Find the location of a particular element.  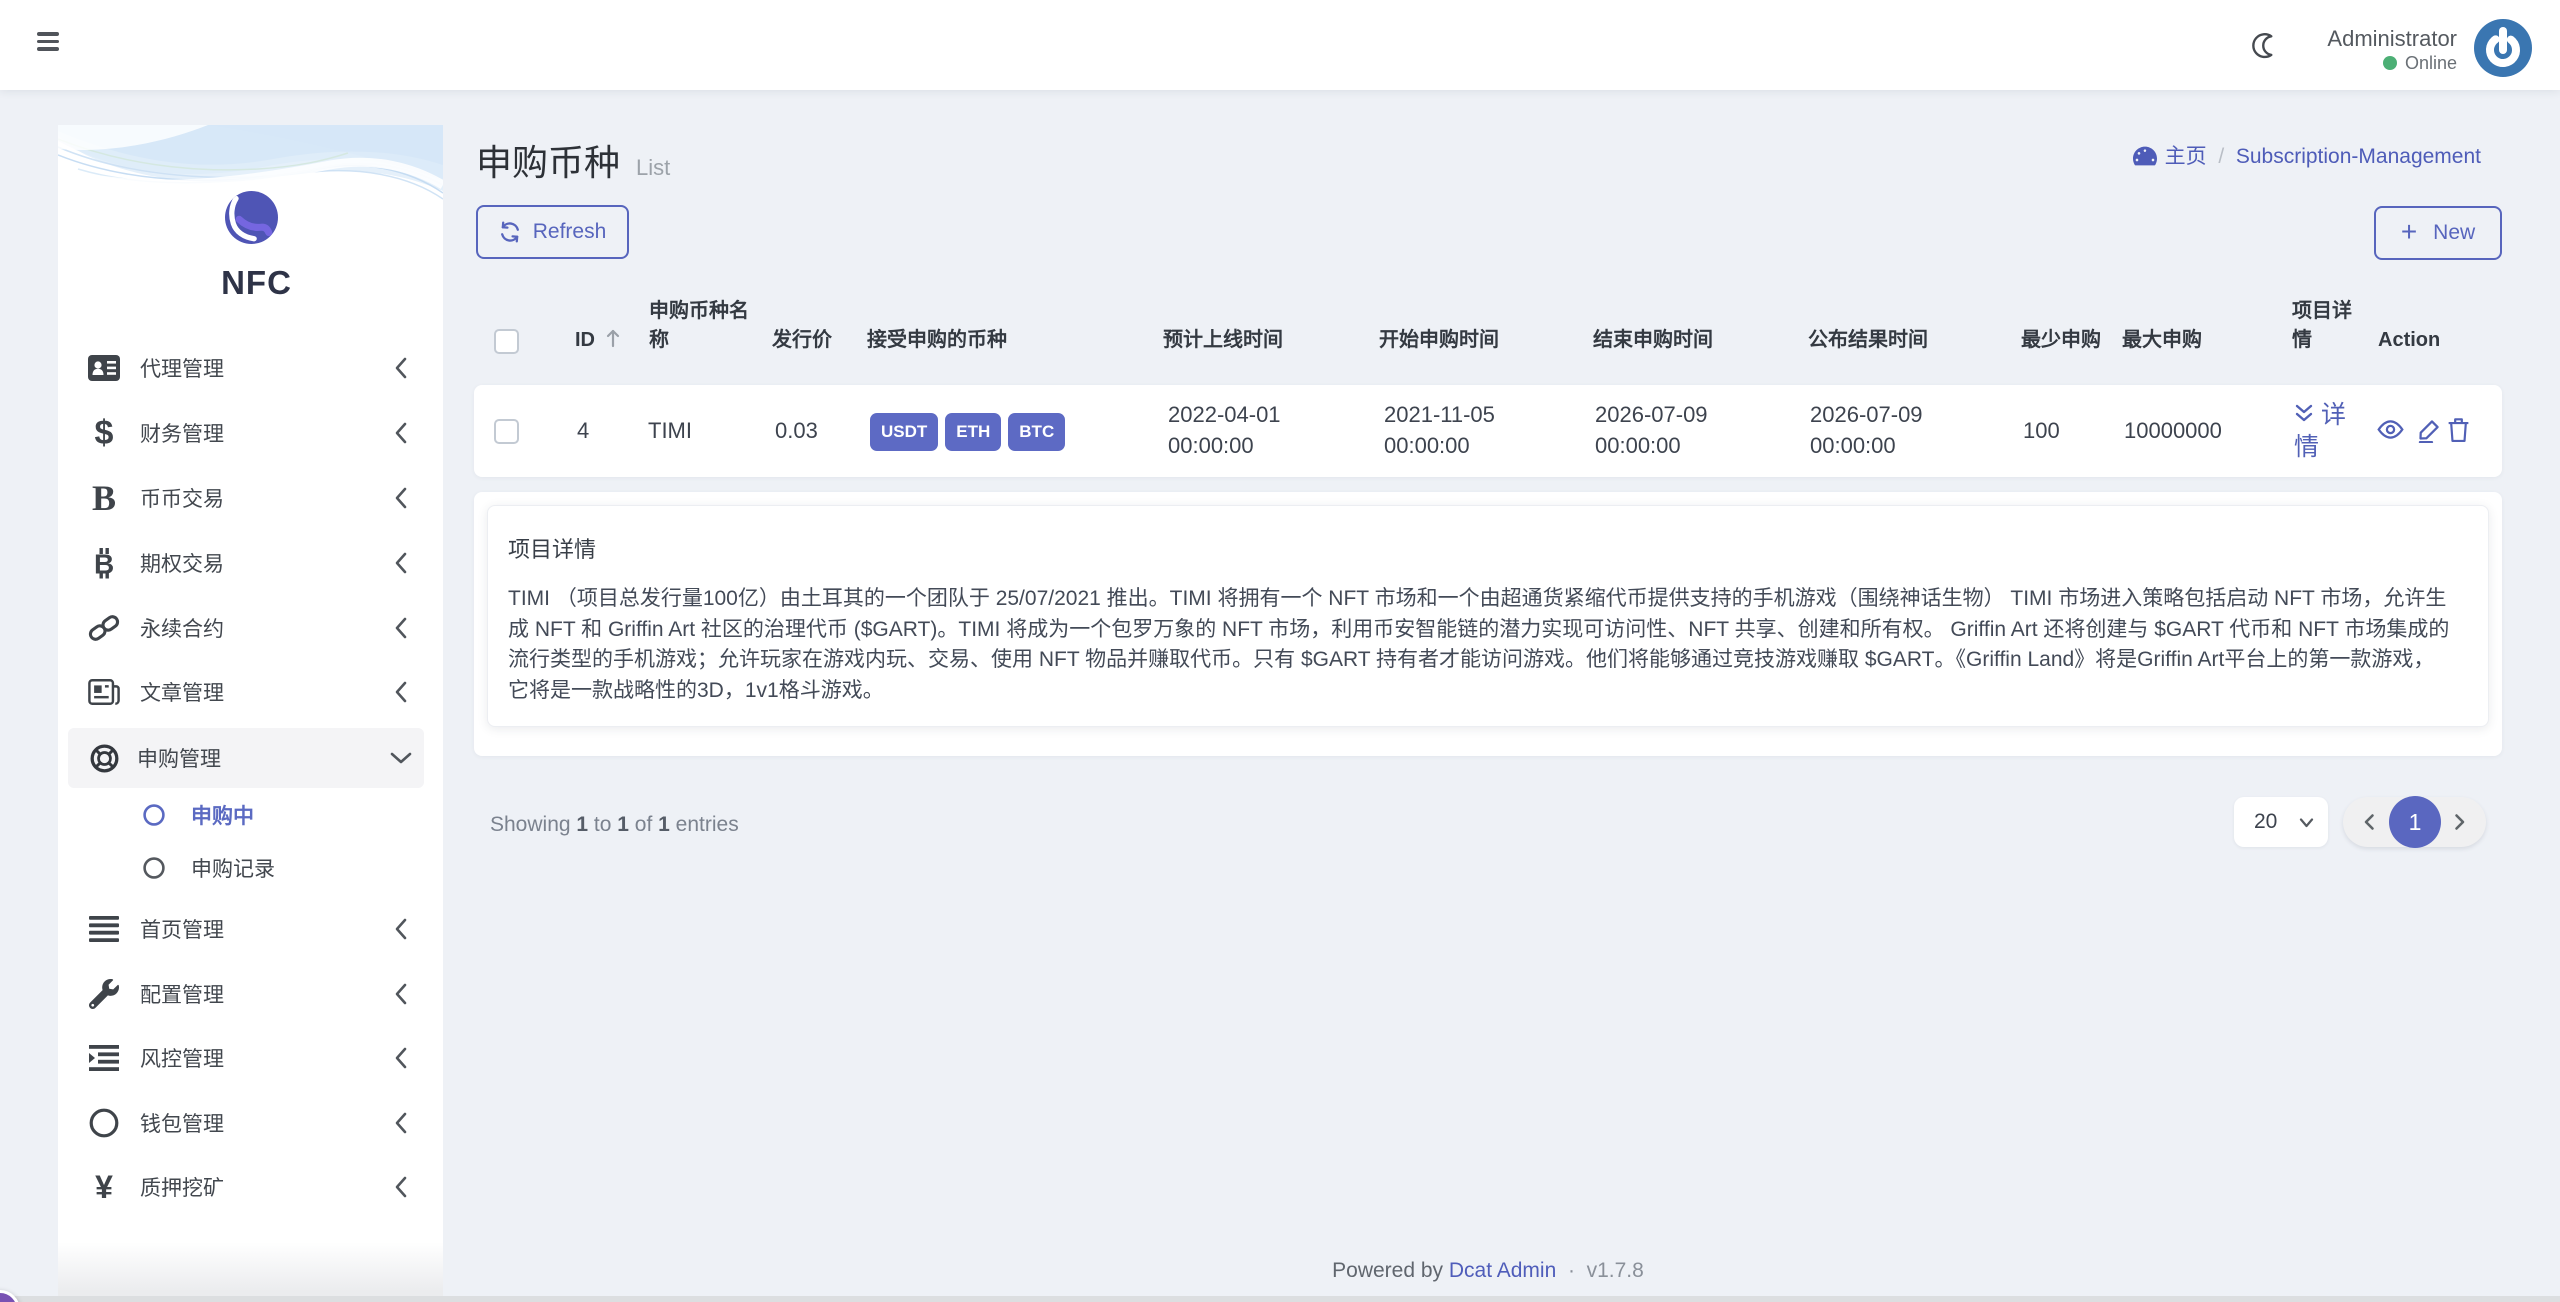

svg-text: B is located at coordinates (104, 564).